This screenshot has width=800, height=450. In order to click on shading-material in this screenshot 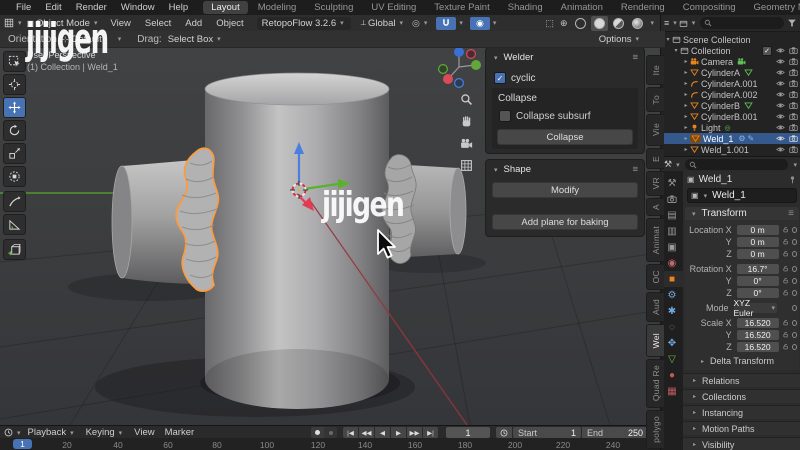, I will do `click(618, 23)`.